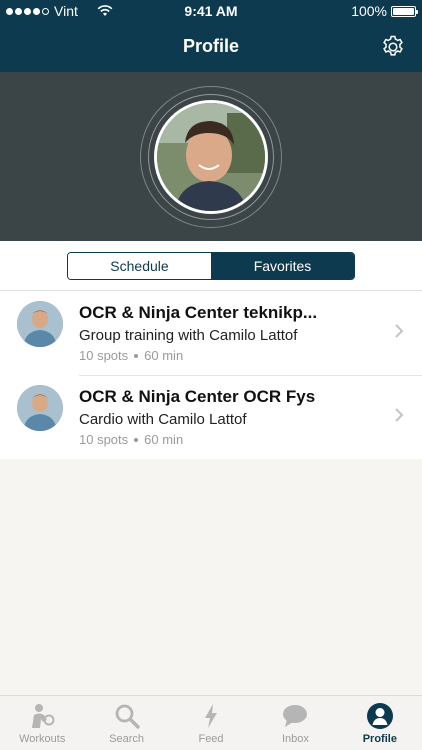 The image size is (422, 750). Describe the element at coordinates (295, 716) in the screenshot. I see `chat-bubble-icon` at that location.